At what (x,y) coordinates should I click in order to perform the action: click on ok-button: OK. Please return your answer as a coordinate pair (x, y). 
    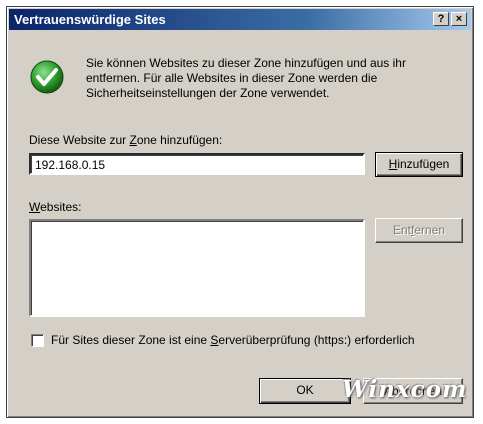
    Looking at the image, I should click on (305, 391).